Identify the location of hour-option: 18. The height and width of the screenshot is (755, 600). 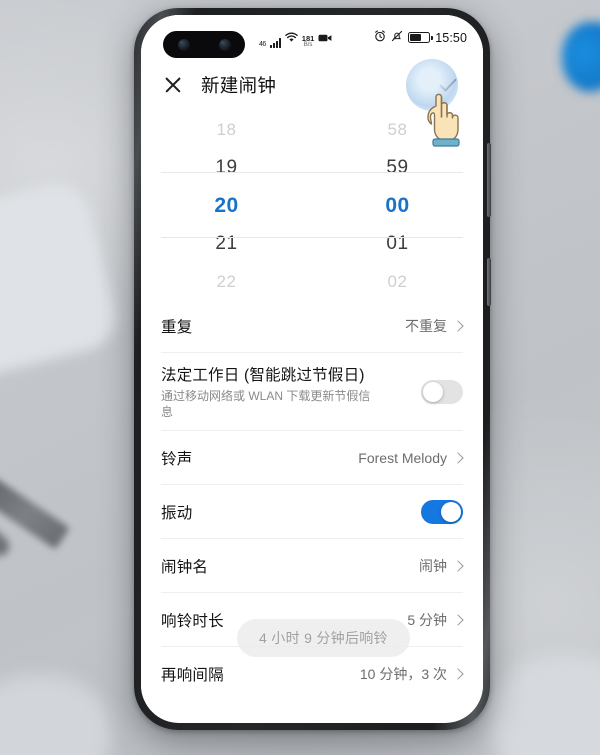
(227, 130).